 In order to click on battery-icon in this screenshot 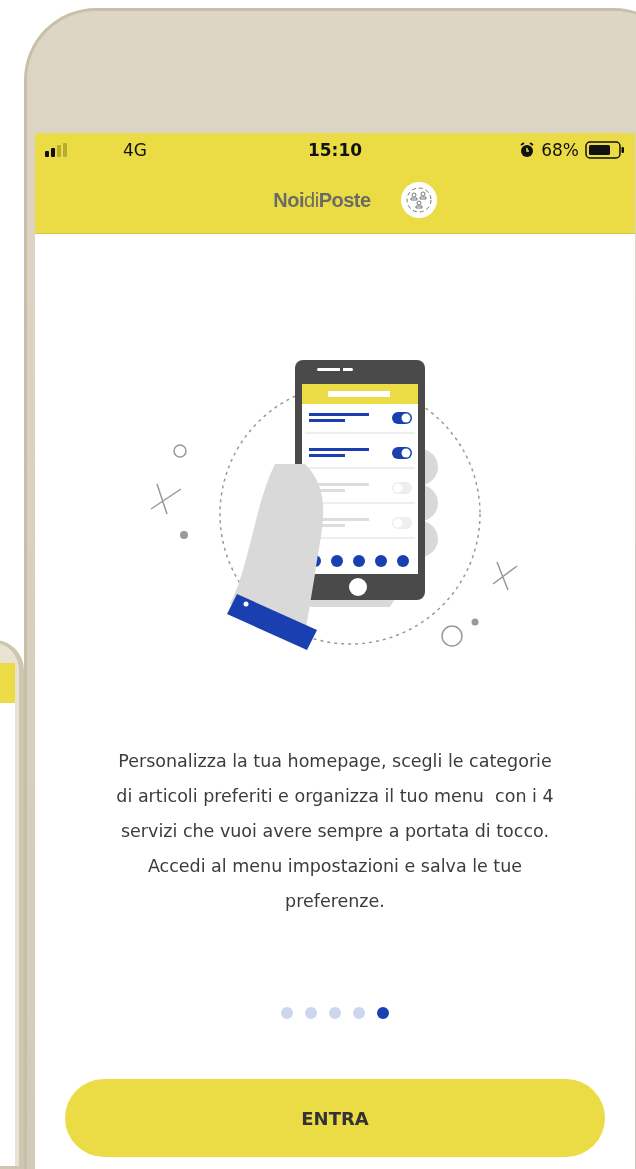, I will do `click(605, 150)`.